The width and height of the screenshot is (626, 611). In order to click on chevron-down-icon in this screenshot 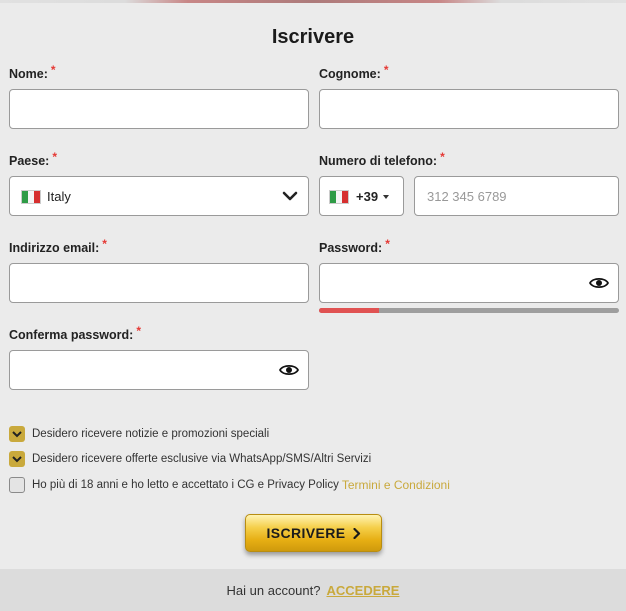, I will do `click(290, 196)`.